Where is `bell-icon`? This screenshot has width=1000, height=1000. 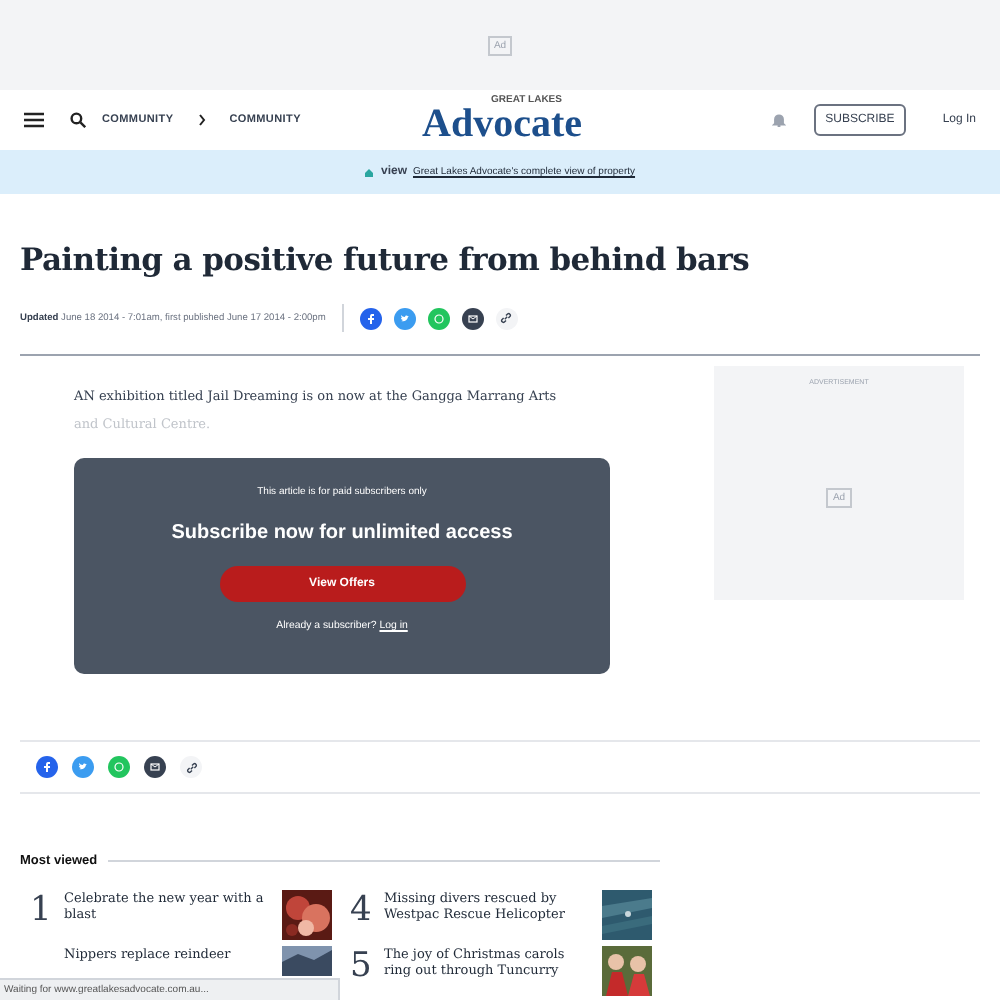
bell-icon is located at coordinates (778, 120).